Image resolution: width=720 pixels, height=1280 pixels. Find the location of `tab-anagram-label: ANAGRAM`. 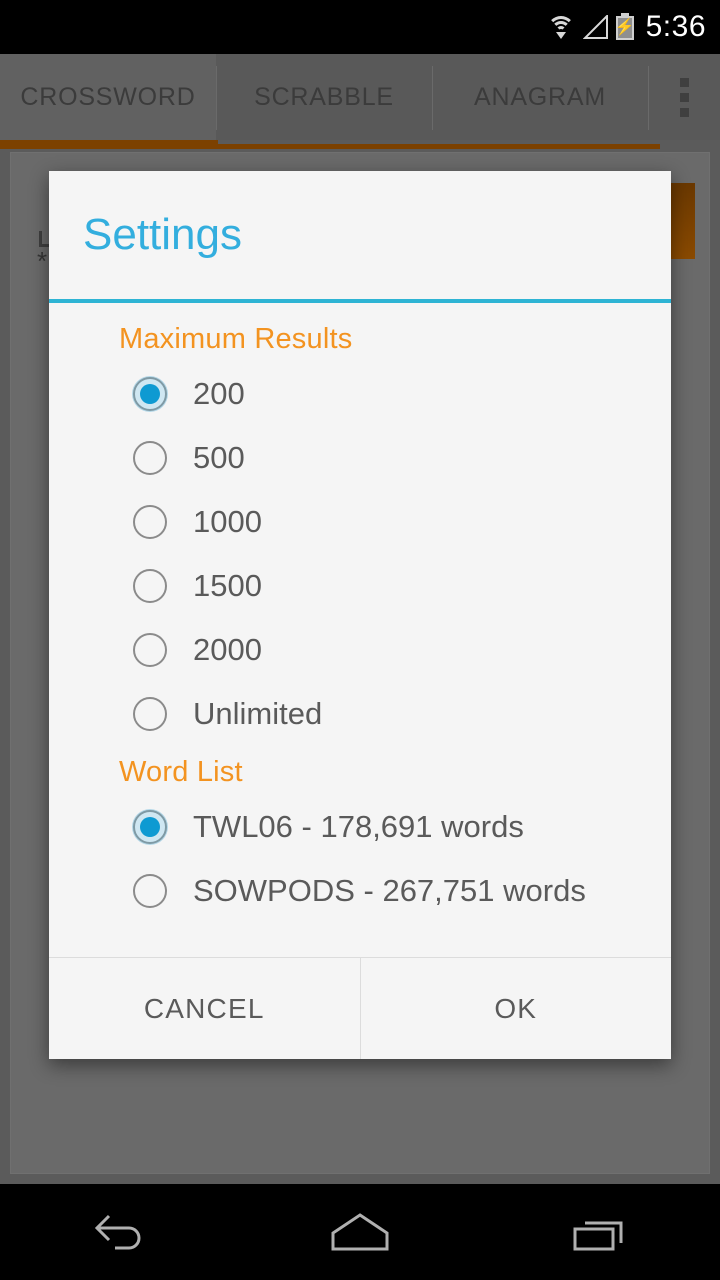

tab-anagram-label: ANAGRAM is located at coordinates (539, 96).